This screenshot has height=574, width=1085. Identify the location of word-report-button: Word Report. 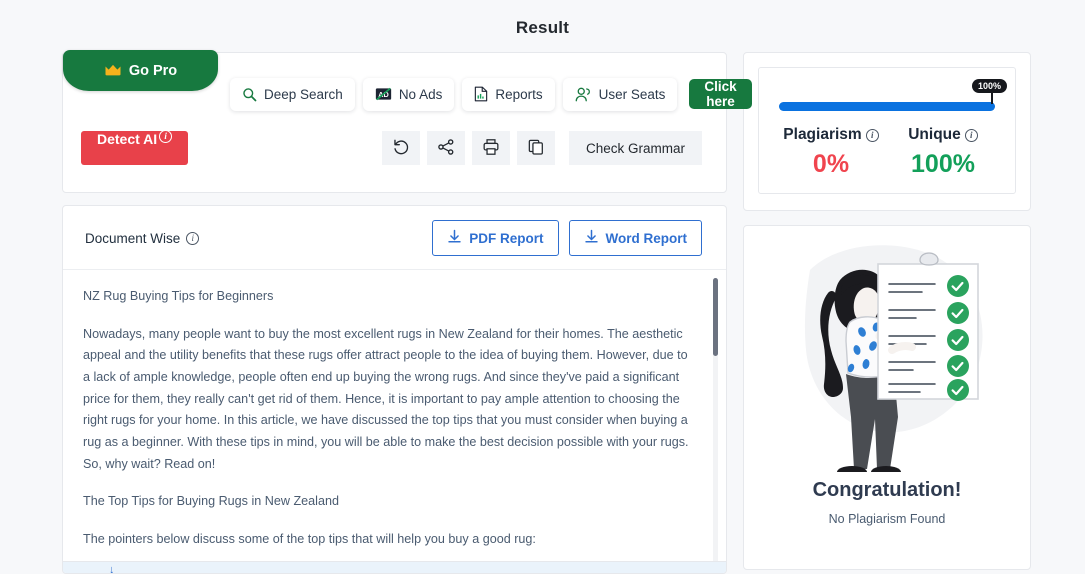
(635, 238).